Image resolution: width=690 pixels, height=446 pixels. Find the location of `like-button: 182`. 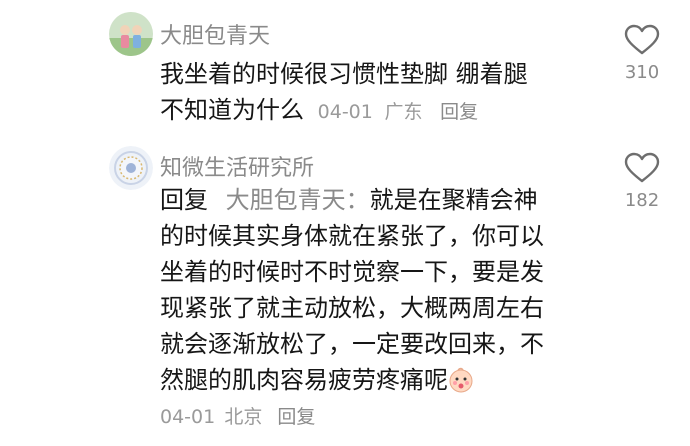

like-button: 182 is located at coordinates (642, 181).